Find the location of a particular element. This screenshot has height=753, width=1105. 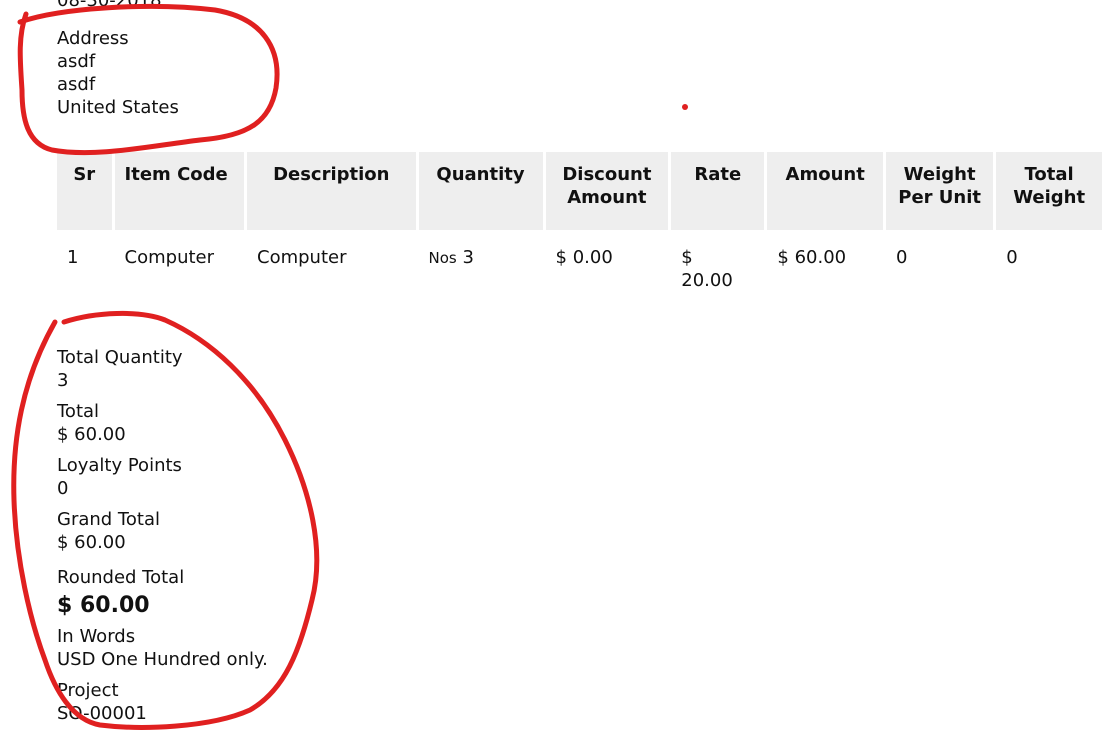

col-total-weight: Total Weight is located at coordinates (1049, 191).